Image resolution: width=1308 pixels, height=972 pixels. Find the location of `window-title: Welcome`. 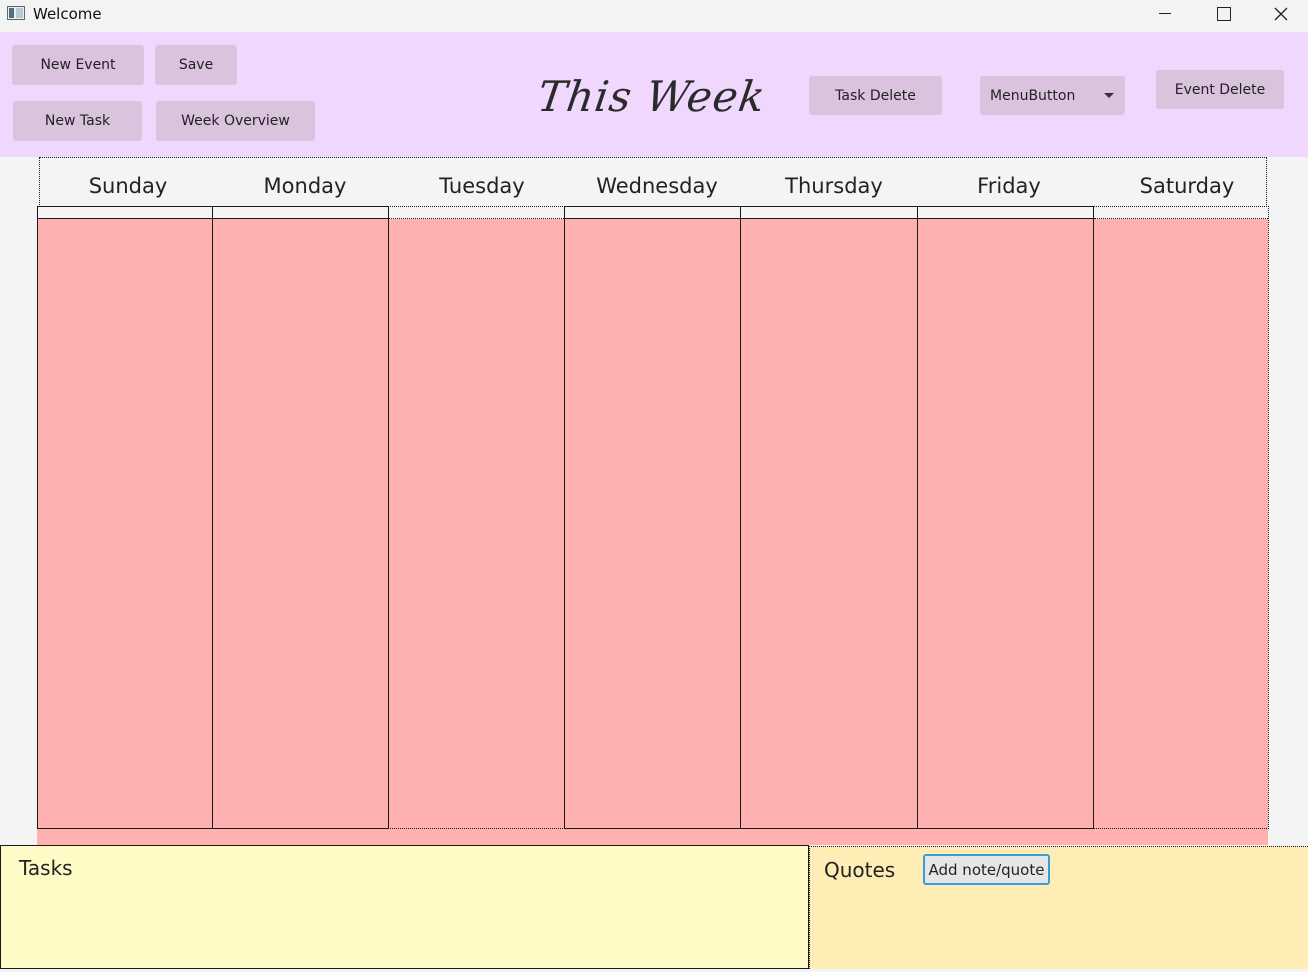

window-title: Welcome is located at coordinates (67, 14).